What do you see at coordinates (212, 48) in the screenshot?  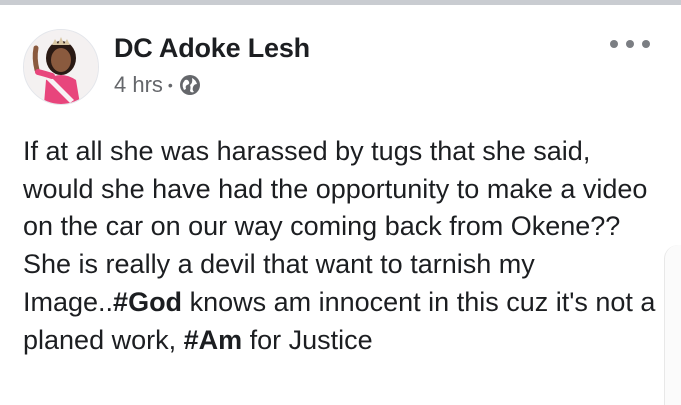 I see `author-name: DC Adoke Lesh` at bounding box center [212, 48].